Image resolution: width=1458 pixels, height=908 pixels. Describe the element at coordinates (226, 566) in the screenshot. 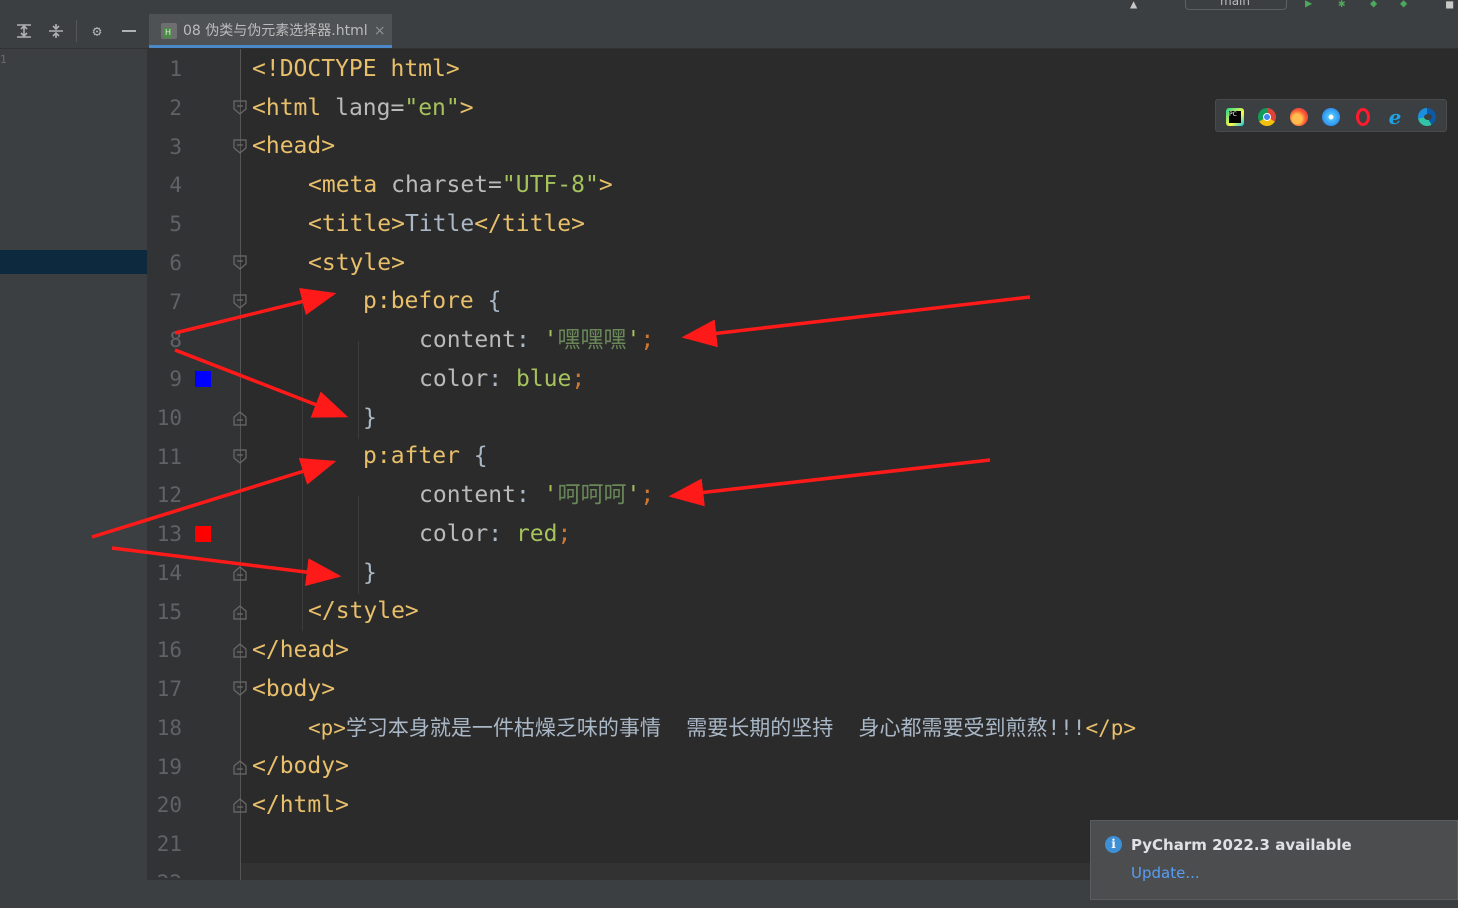

I see `arrow-to-after-close` at that location.